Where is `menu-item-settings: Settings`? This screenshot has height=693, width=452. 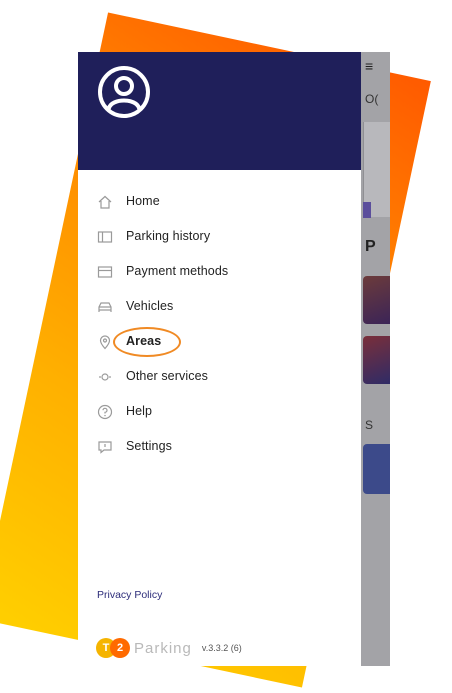 menu-item-settings: Settings is located at coordinates (219, 446).